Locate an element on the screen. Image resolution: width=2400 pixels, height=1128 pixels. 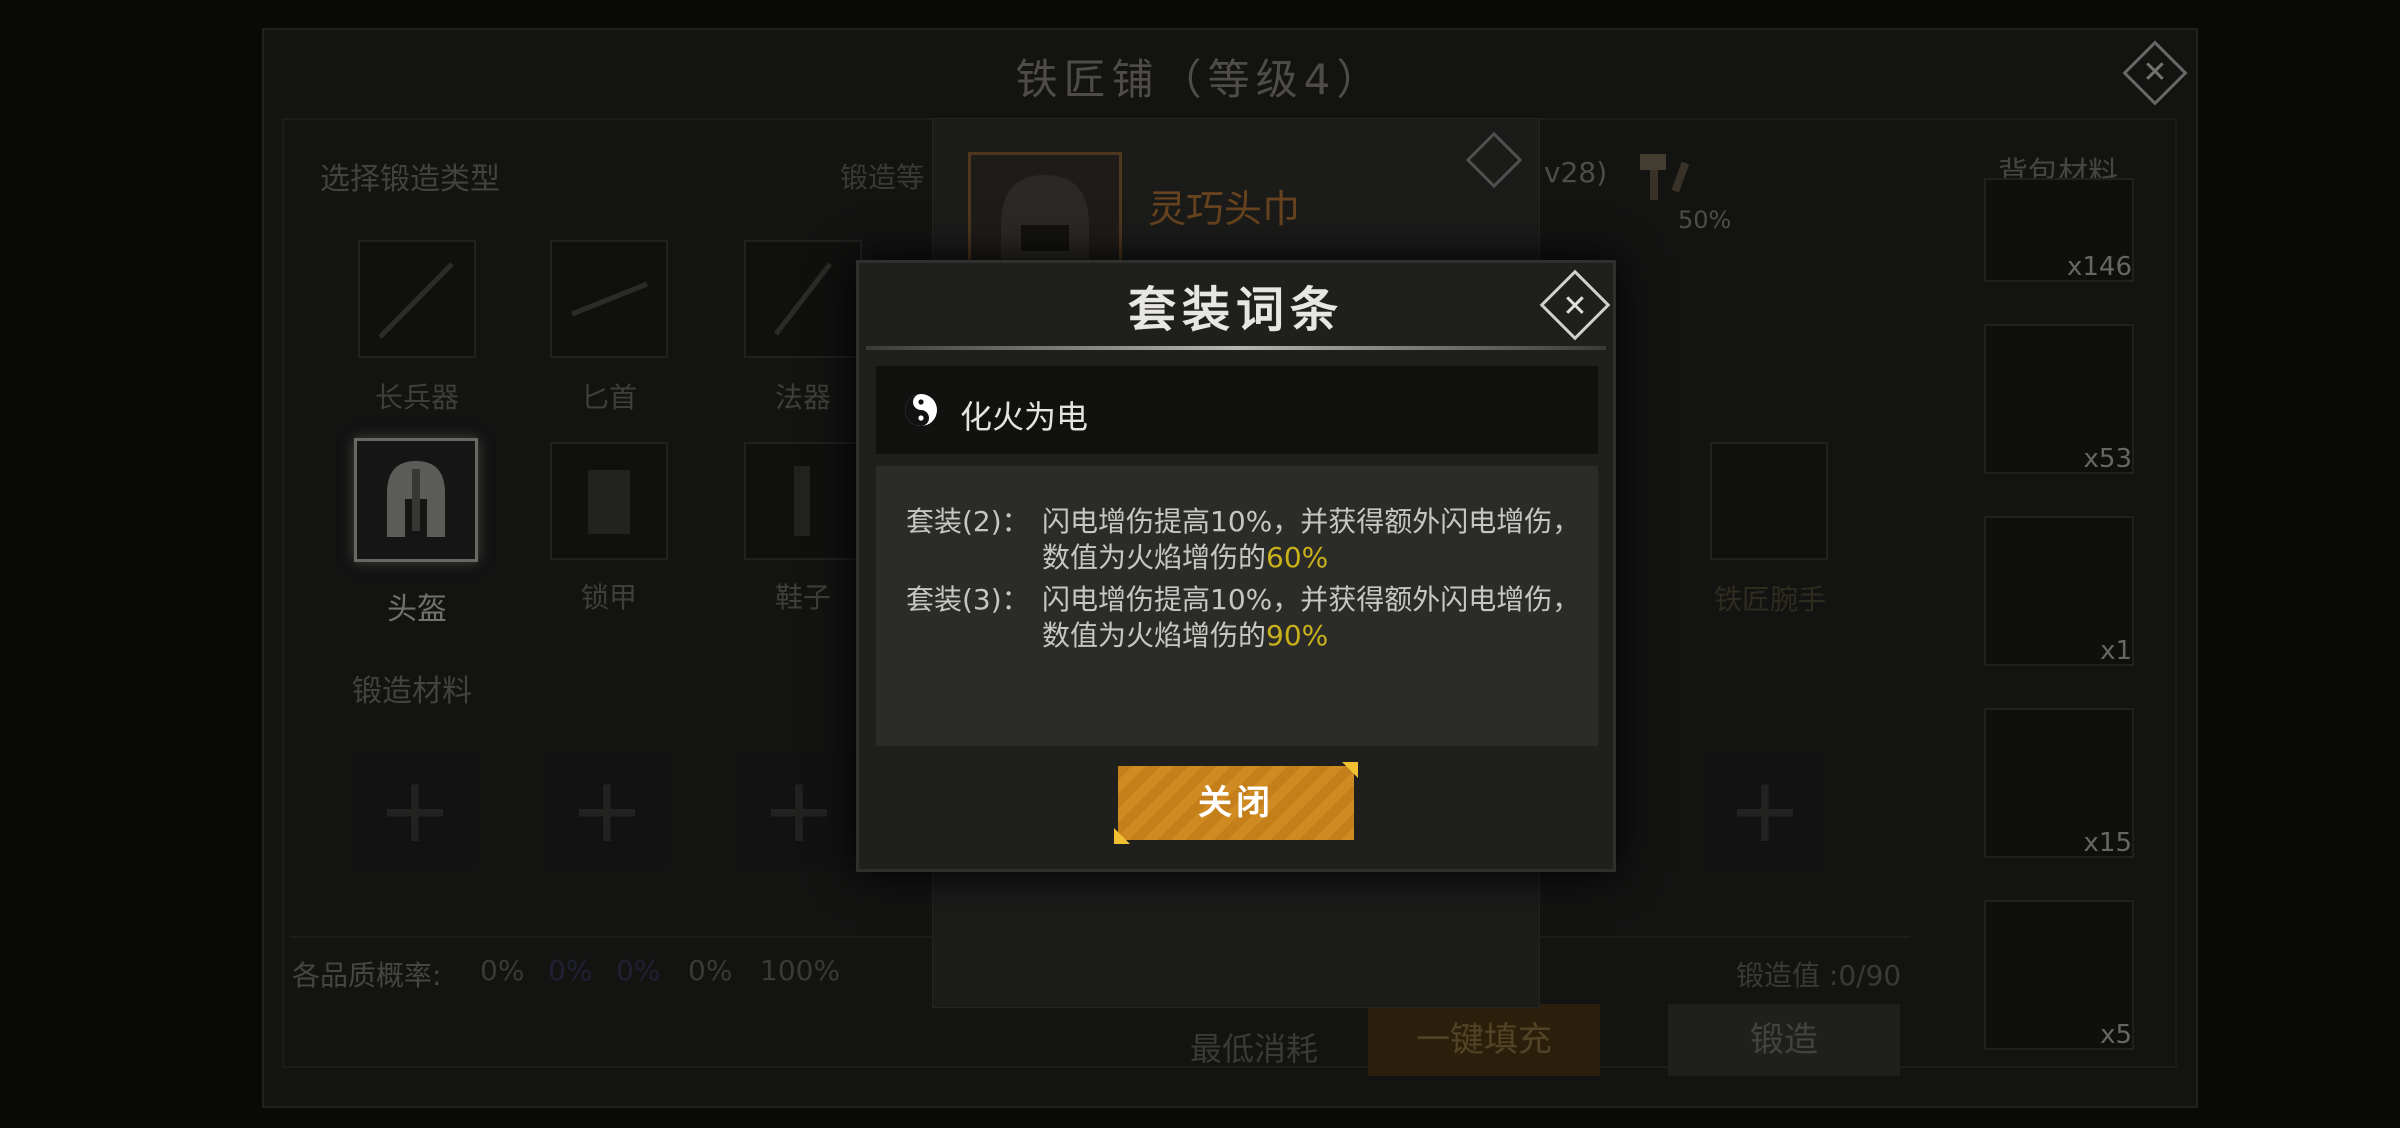
close-icon: ✕ is located at coordinates (1575, 306).